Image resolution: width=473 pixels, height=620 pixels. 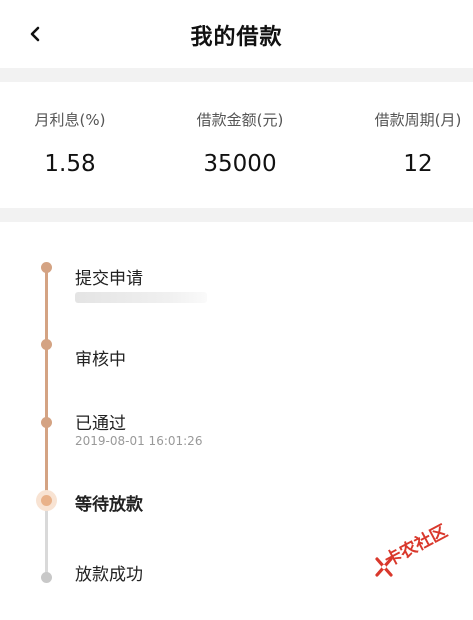 What do you see at coordinates (100, 424) in the screenshot?
I see `step-title-approved: 已通过` at bounding box center [100, 424].